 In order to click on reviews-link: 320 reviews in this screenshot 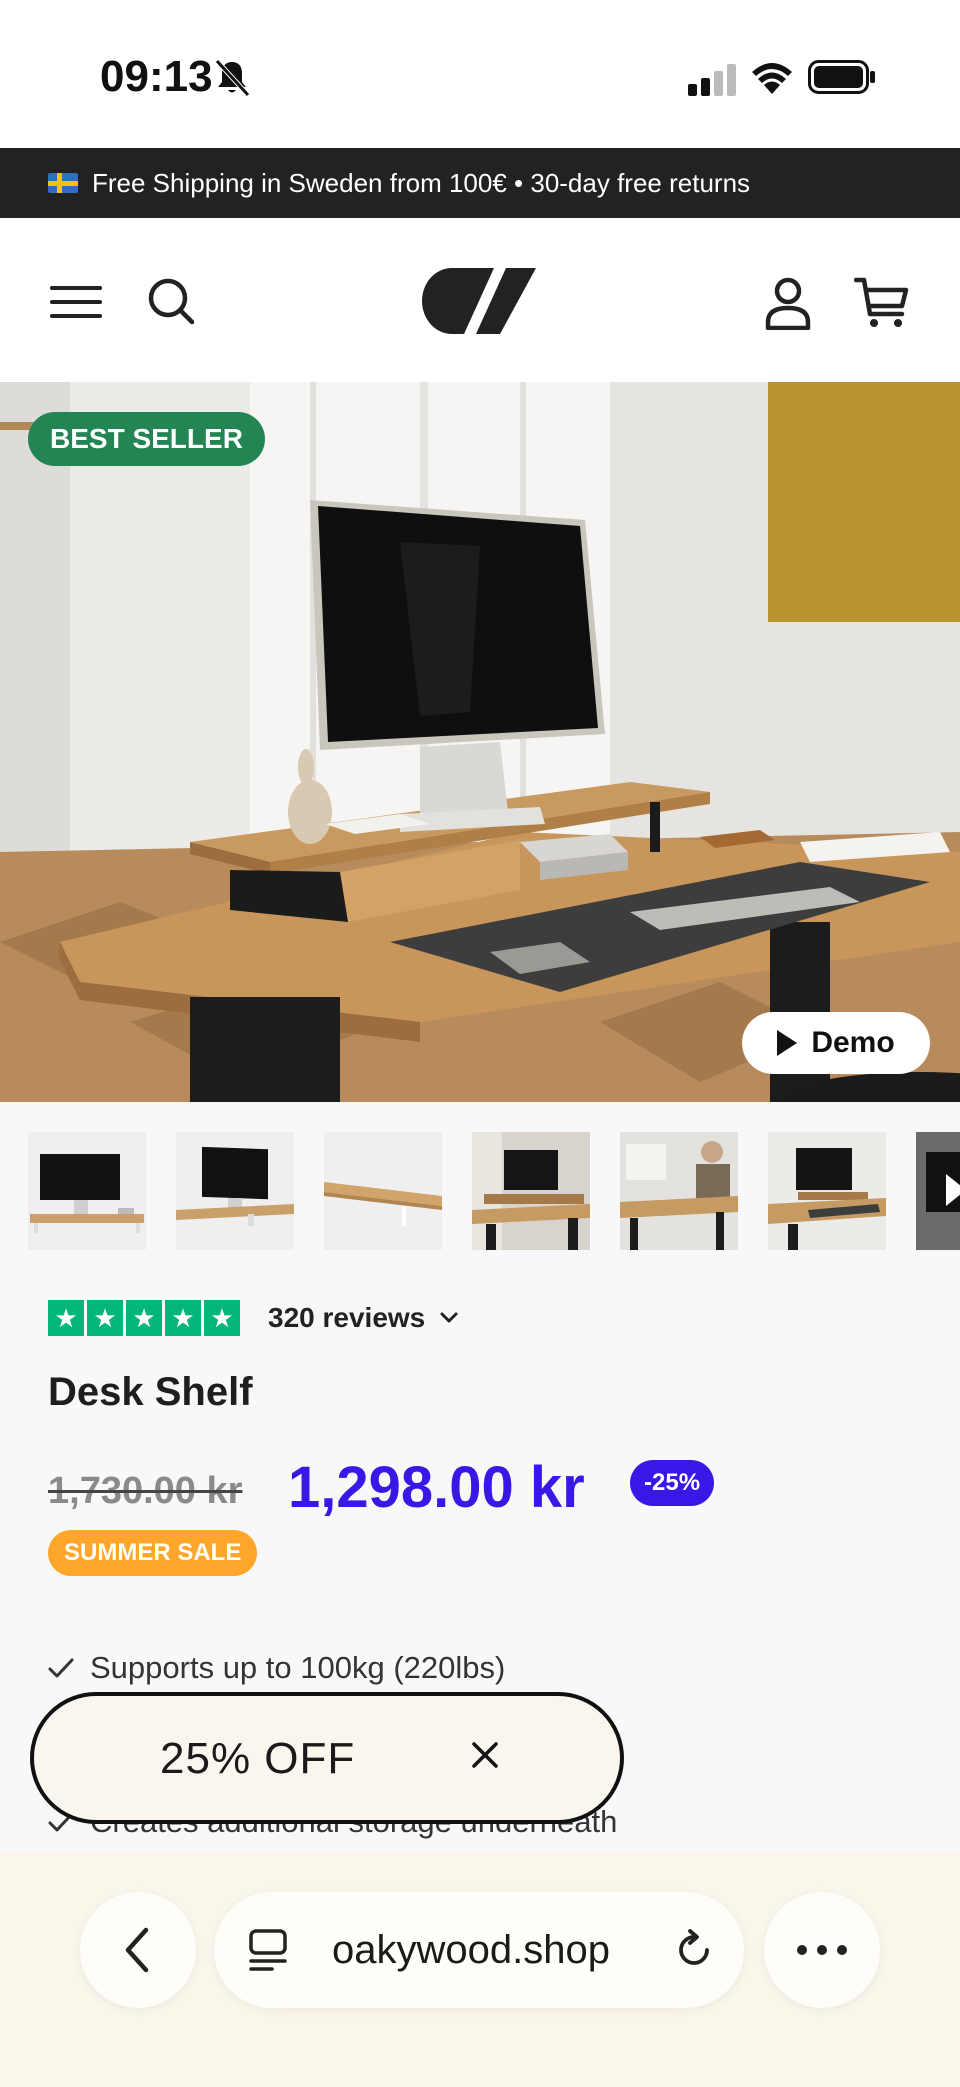, I will do `click(363, 1318)`.